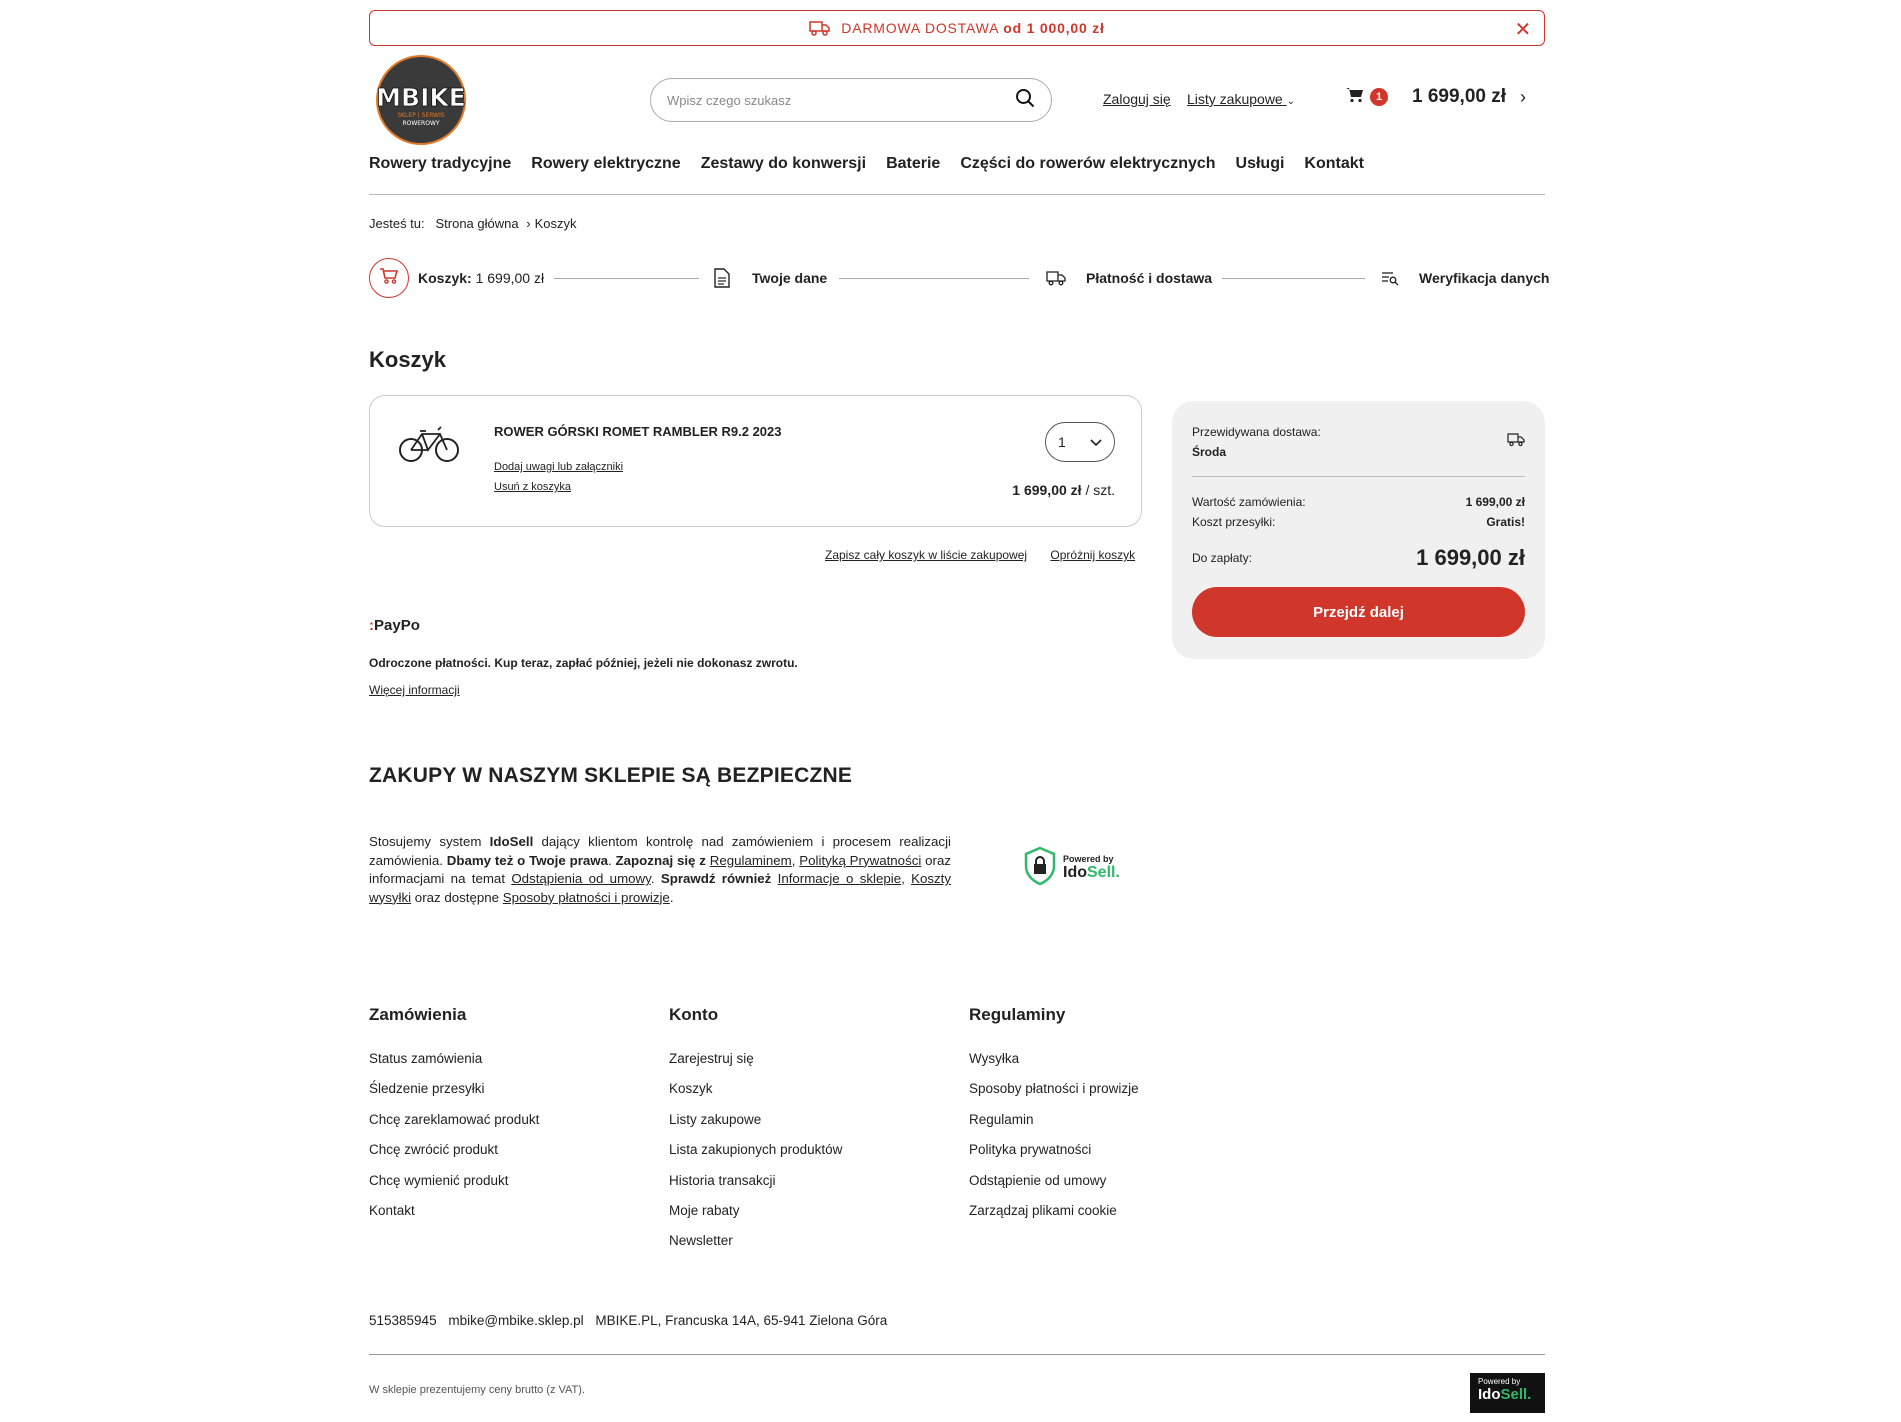 This screenshot has height=1422, width=1901. I want to click on chevron-right-icon: ›, so click(1523, 96).